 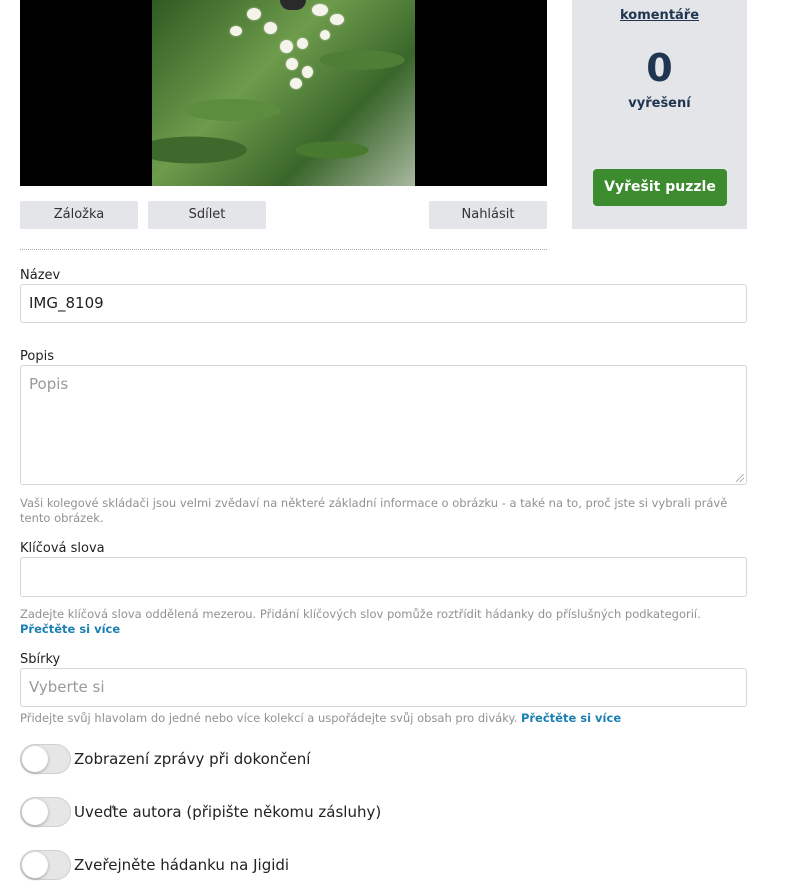 I want to click on publish-toggle, so click(x=45, y=865).